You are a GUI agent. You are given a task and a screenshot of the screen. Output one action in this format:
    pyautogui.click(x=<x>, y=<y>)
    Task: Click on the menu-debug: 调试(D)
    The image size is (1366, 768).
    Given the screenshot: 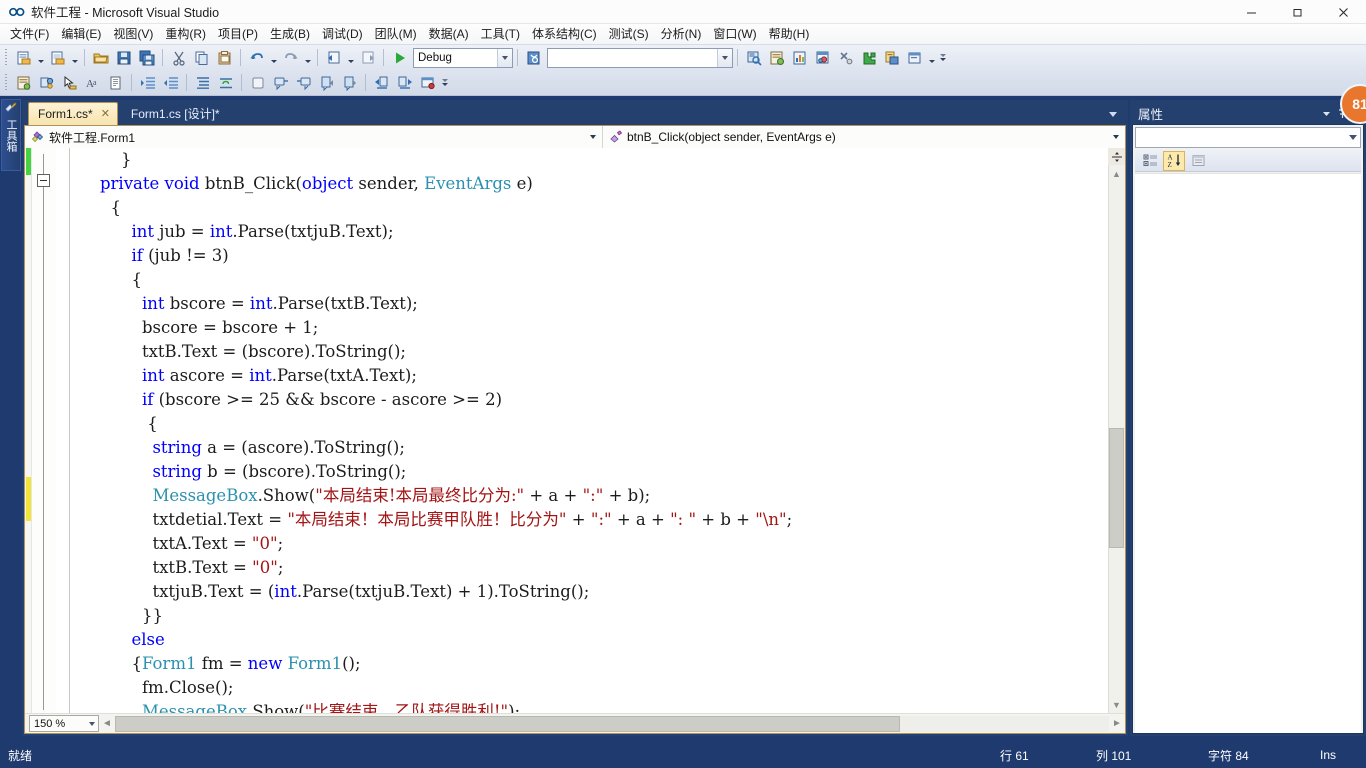 What is the action you would take?
    pyautogui.click(x=342, y=34)
    